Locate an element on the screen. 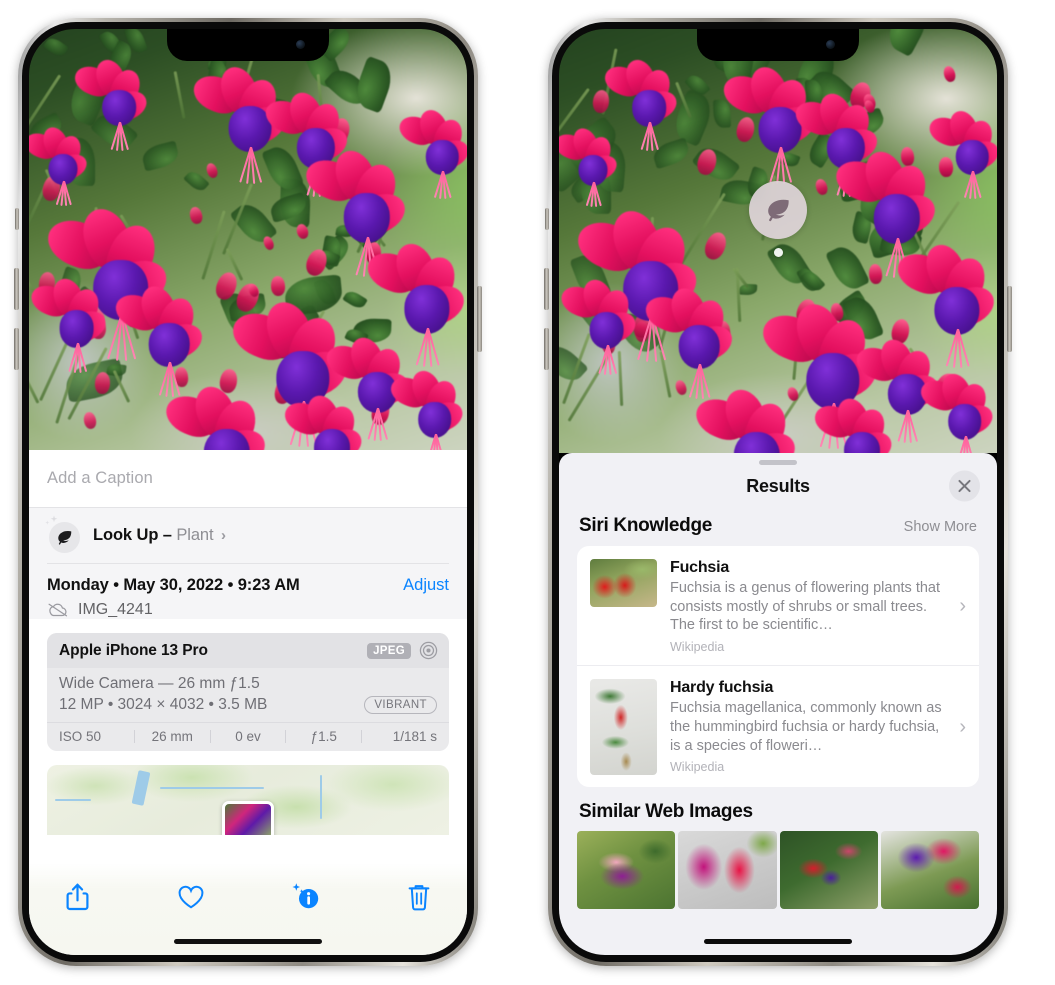 The width and height of the screenshot is (1055, 985). trash-icon is located at coordinates (419, 897).